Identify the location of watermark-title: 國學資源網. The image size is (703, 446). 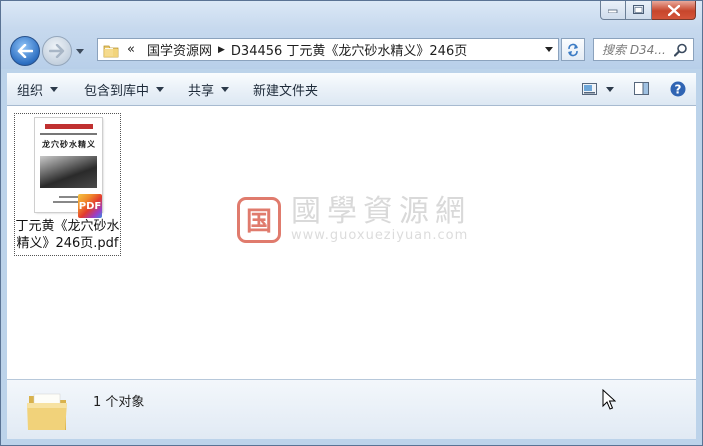
(381, 211).